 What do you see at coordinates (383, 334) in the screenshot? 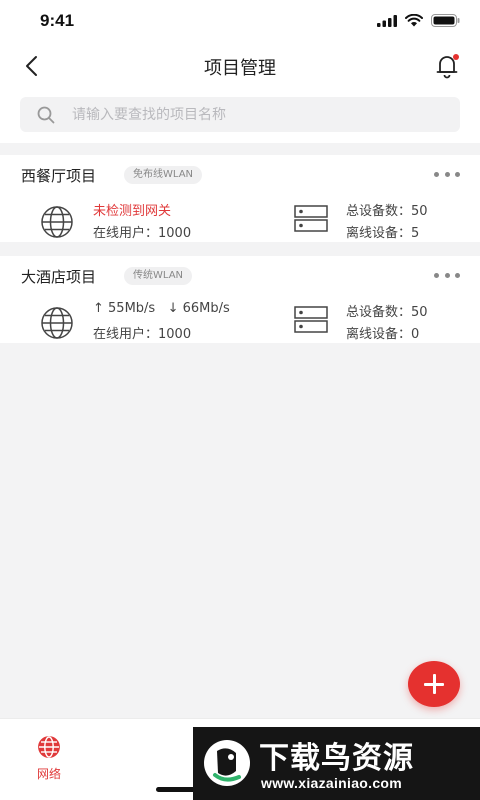
I see `offline-devices: 离线设备：0` at bounding box center [383, 334].